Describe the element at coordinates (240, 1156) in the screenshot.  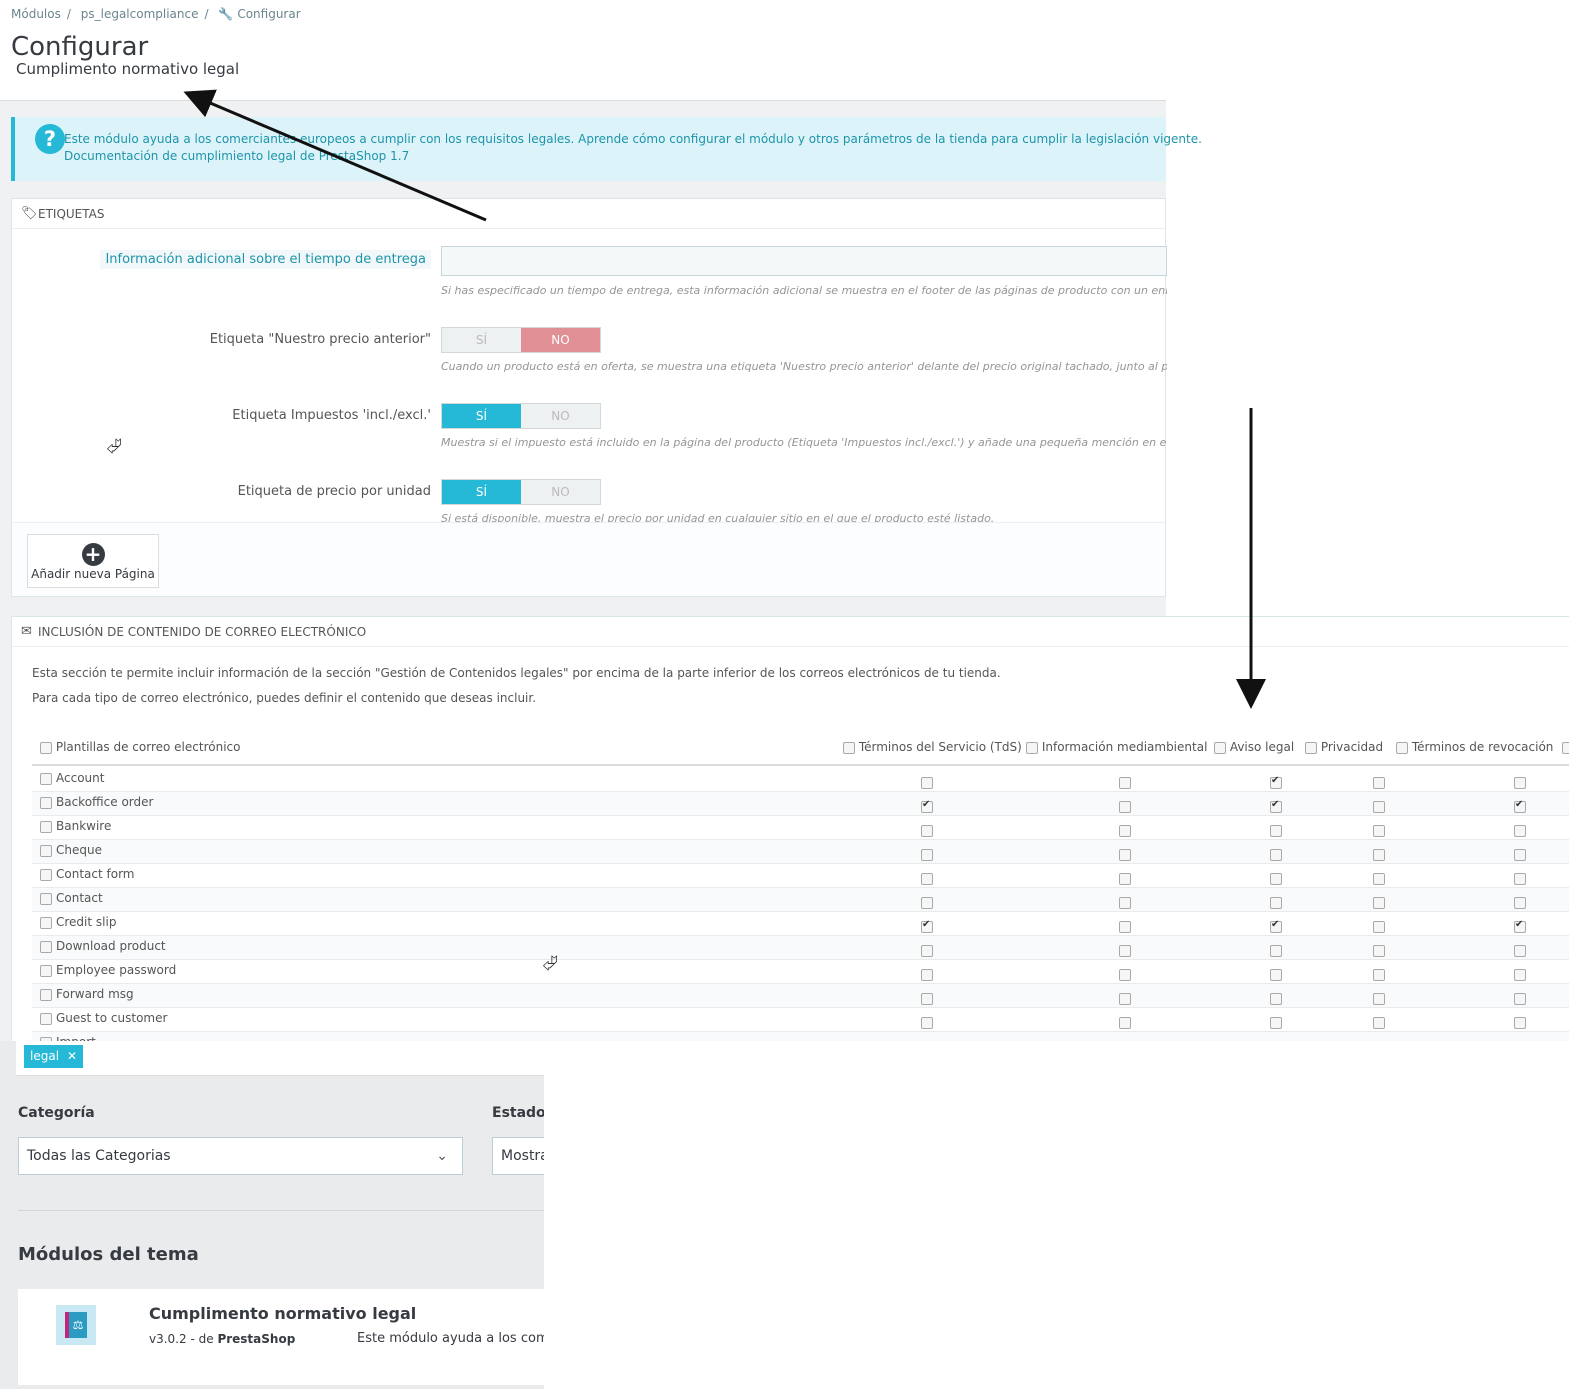
I see `category-select: Todas las Categorias ⌄` at that location.